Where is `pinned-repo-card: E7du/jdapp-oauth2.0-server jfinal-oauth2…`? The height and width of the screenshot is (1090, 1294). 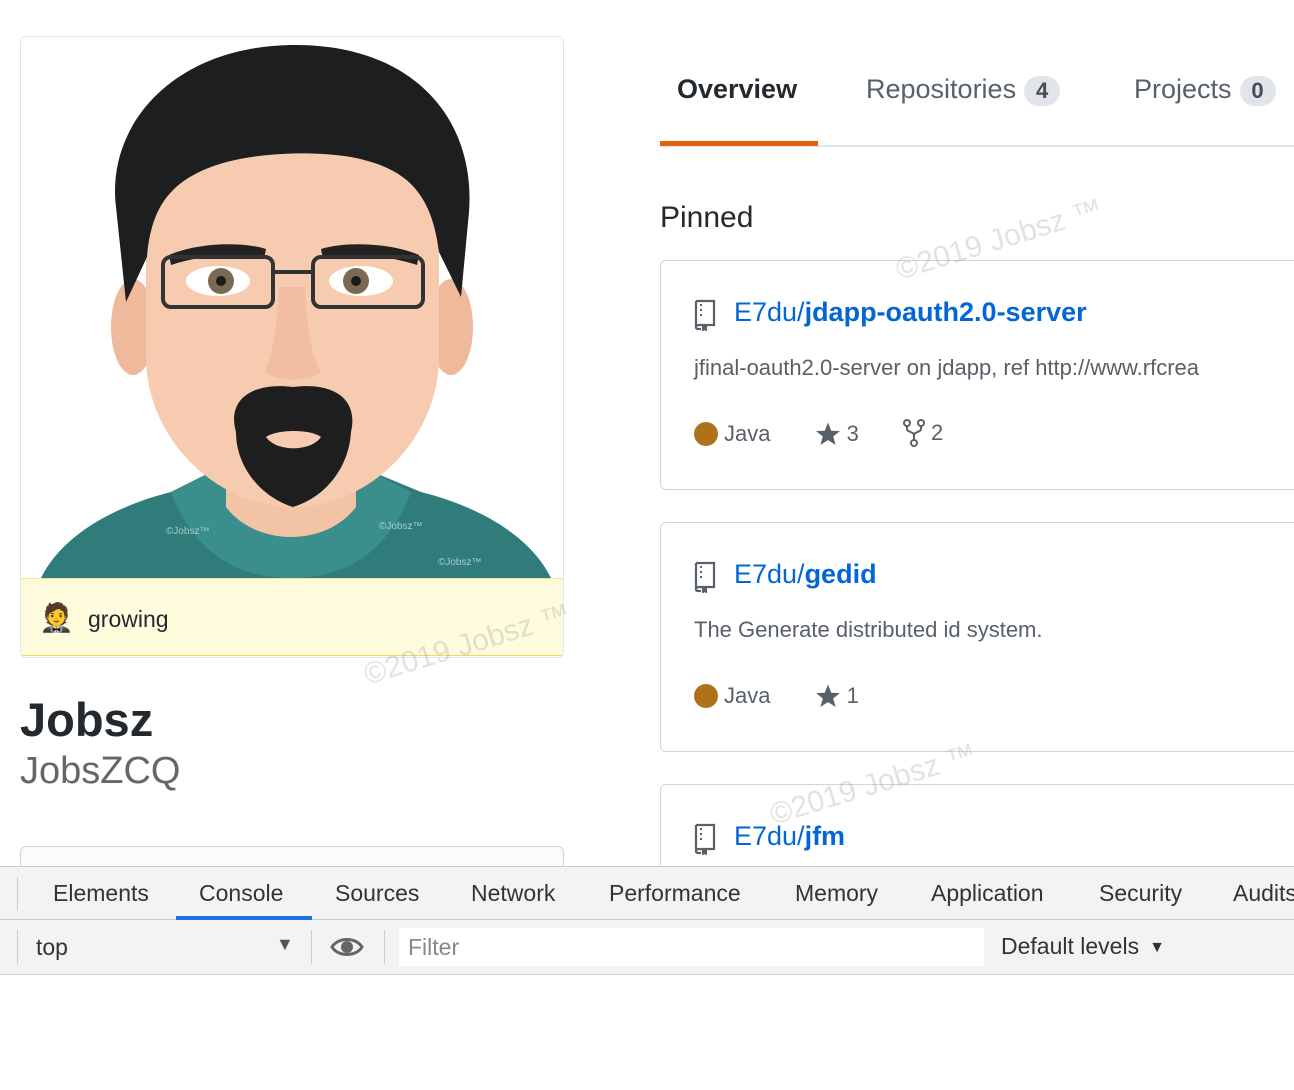
pinned-repo-card: E7du/jdapp-oauth2.0-server jfinal-oauth2… is located at coordinates (977, 375).